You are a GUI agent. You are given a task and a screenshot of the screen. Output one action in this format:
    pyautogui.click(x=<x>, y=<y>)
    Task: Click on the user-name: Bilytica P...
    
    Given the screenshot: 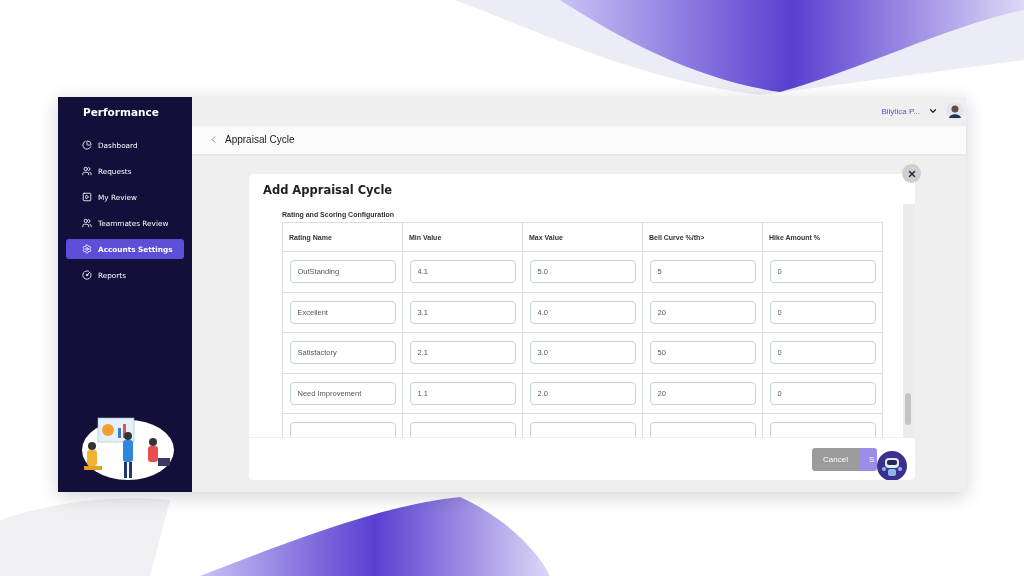 What is the action you would take?
    pyautogui.click(x=900, y=111)
    